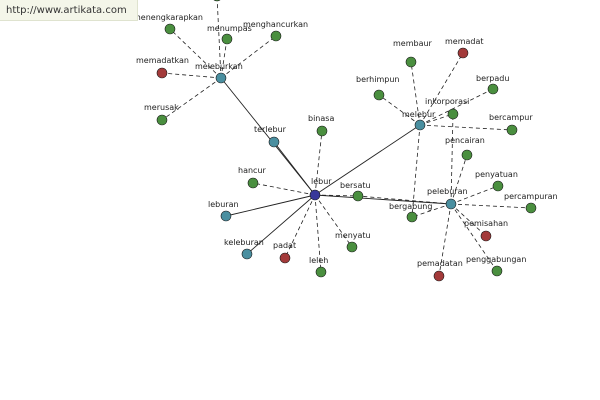 The width and height of the screenshot is (600, 400). What do you see at coordinates (459, 179) in the screenshot?
I see `edge-peleburan-pencairan` at bounding box center [459, 179].